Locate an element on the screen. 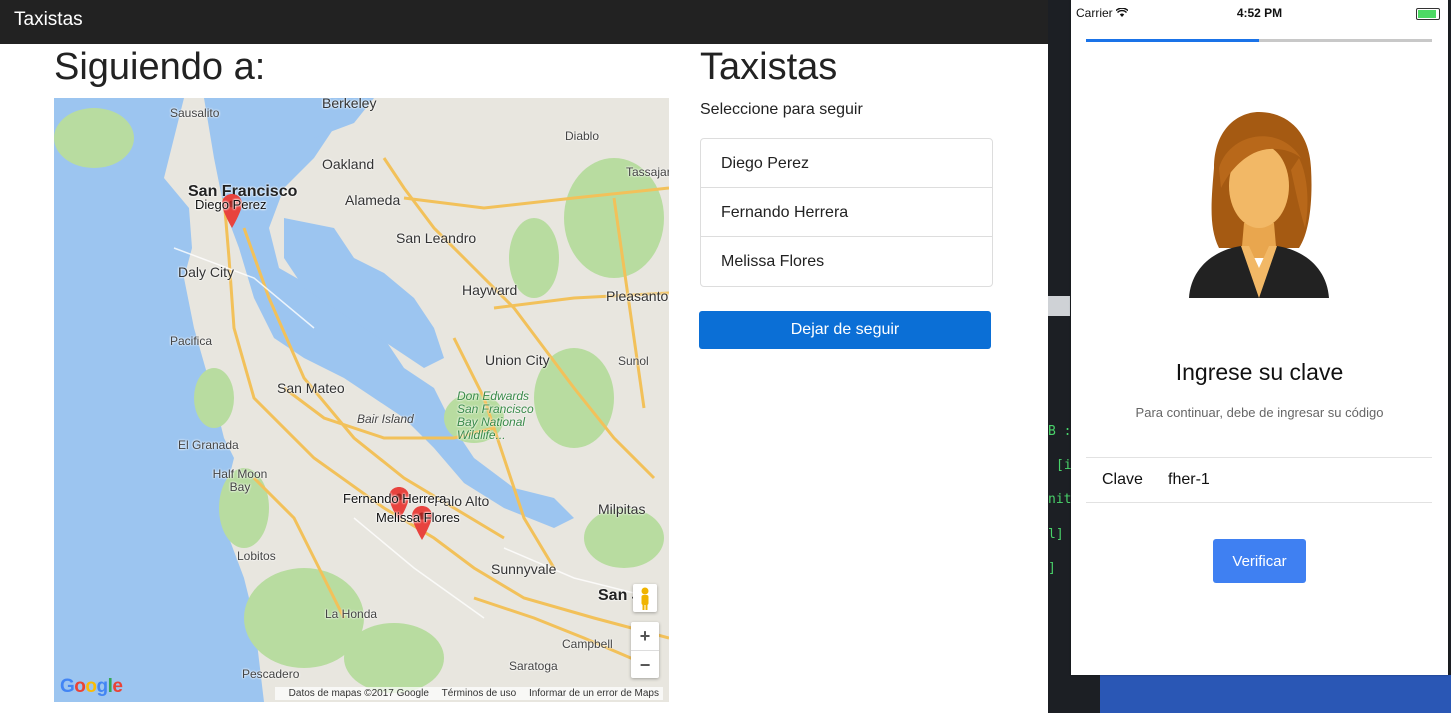  female-avatar-icon is located at coordinates (1259, 205).